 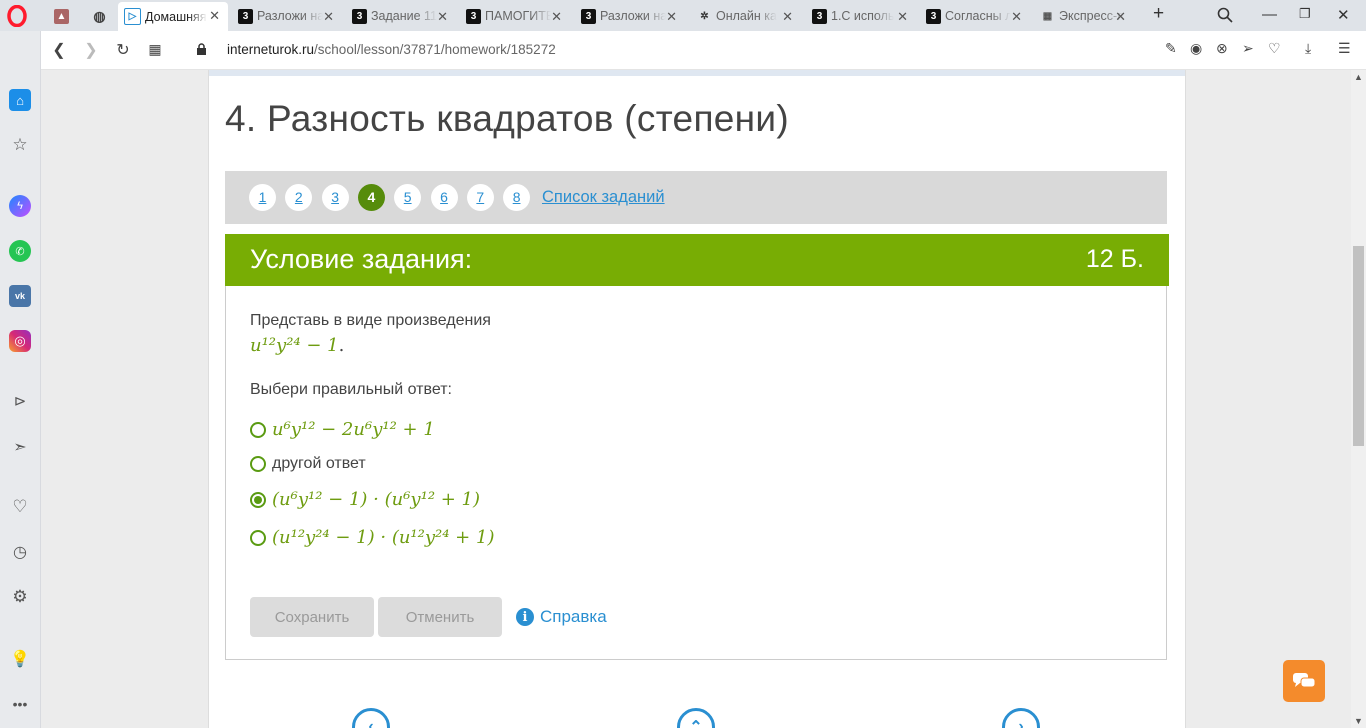 I want to click on page-number-3: 3, so click(x=335, y=197).